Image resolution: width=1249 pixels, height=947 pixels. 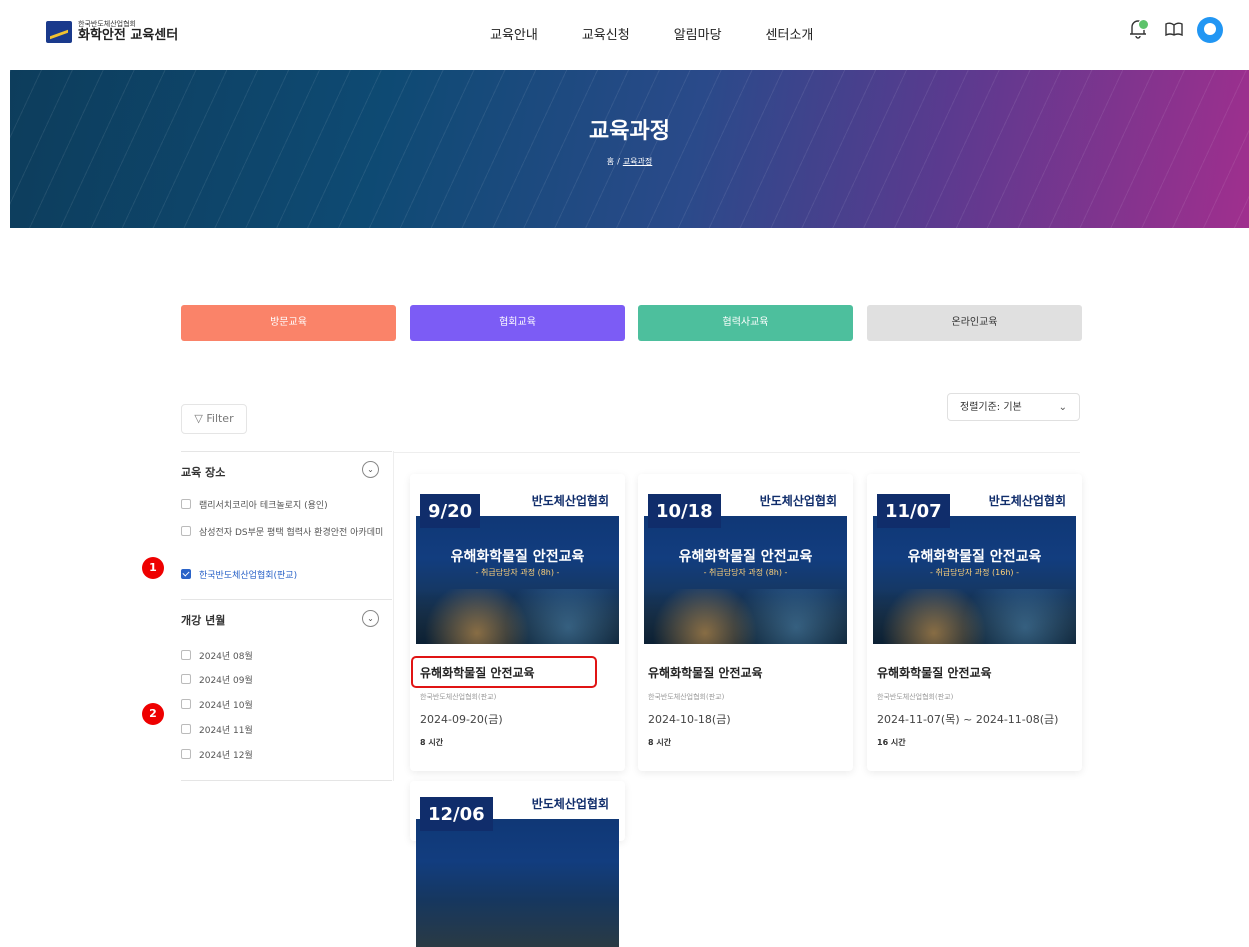 I want to click on category-visit-button: 방문교육, so click(x=288, y=323).